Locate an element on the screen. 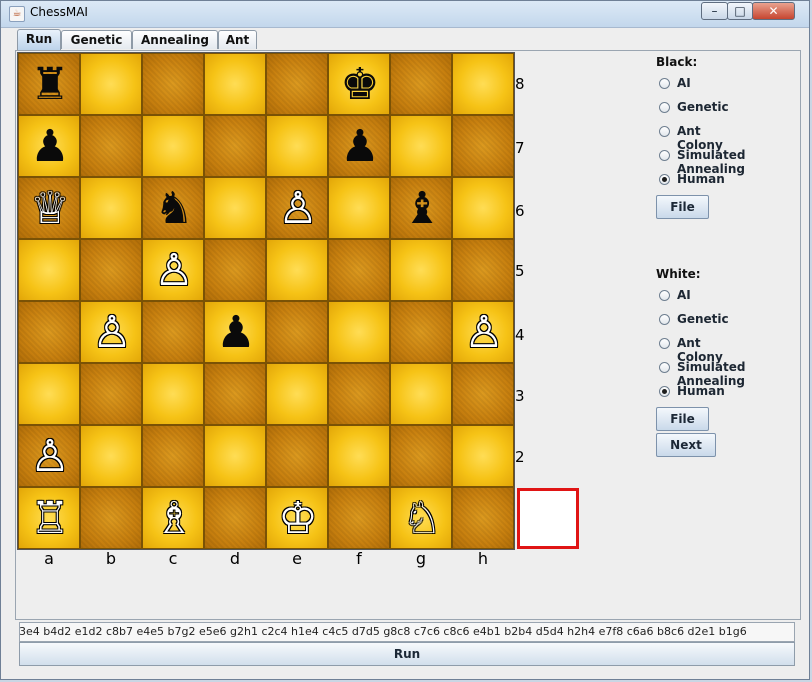  white-piece: ♕ is located at coordinates (50, 209).